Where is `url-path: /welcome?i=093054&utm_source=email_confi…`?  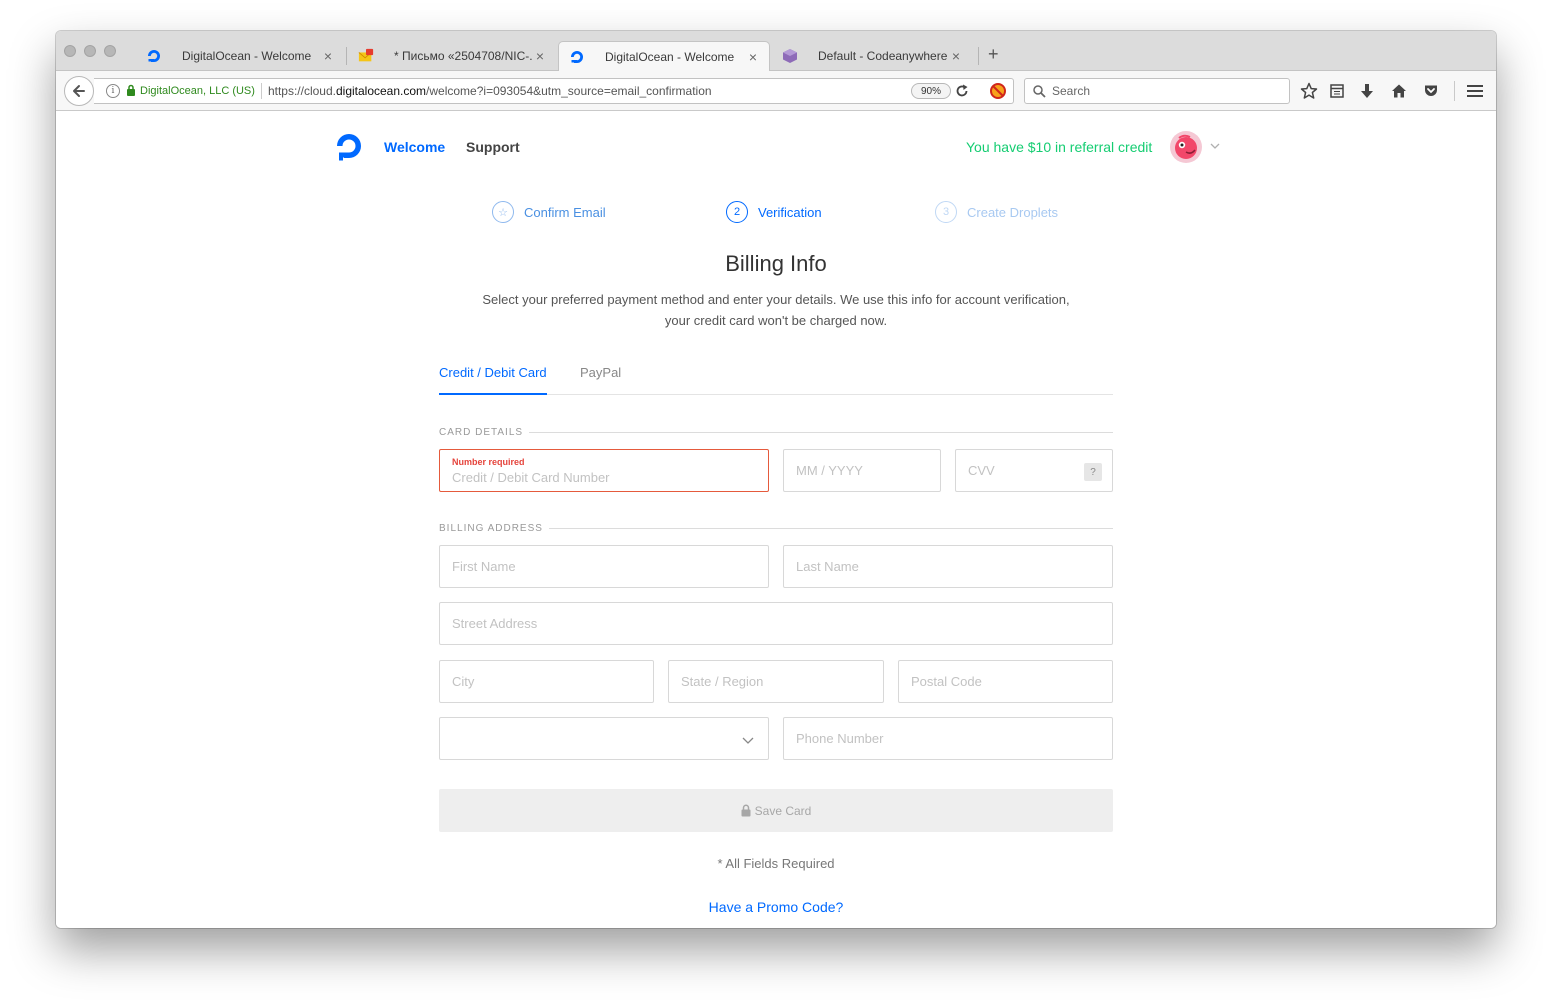
url-path: /welcome?i=093054&utm_source=email_confi… is located at coordinates (569, 91).